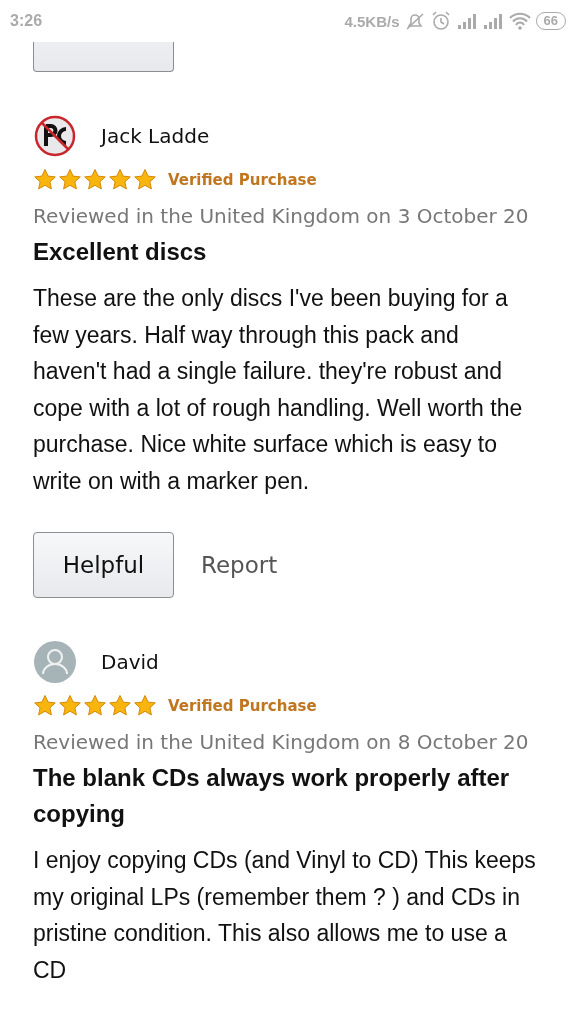 The height and width of the screenshot is (1024, 576). Describe the element at coordinates (55, 136) in the screenshot. I see `logo-avatar-icon` at that location.